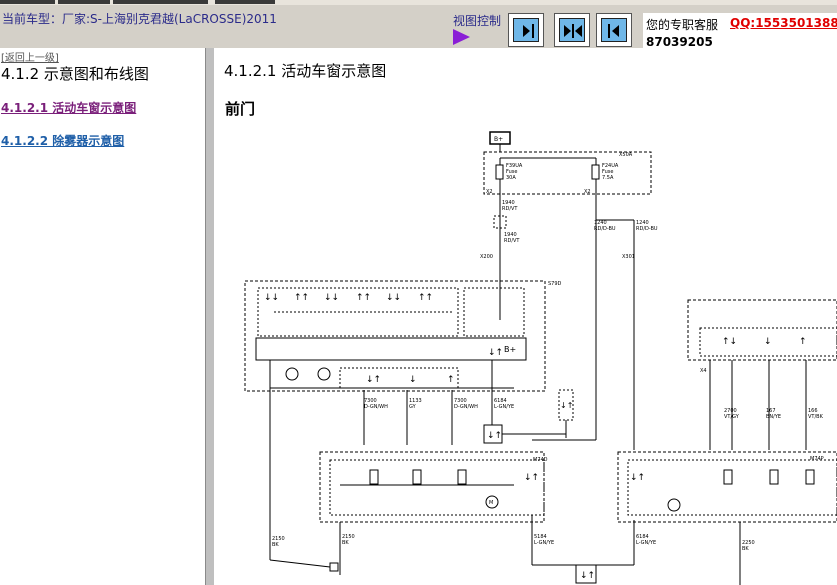 Image resolution: width=837 pixels, height=585 pixels. I want to click on wire-7300-color: D-GN/WH, so click(376, 407).